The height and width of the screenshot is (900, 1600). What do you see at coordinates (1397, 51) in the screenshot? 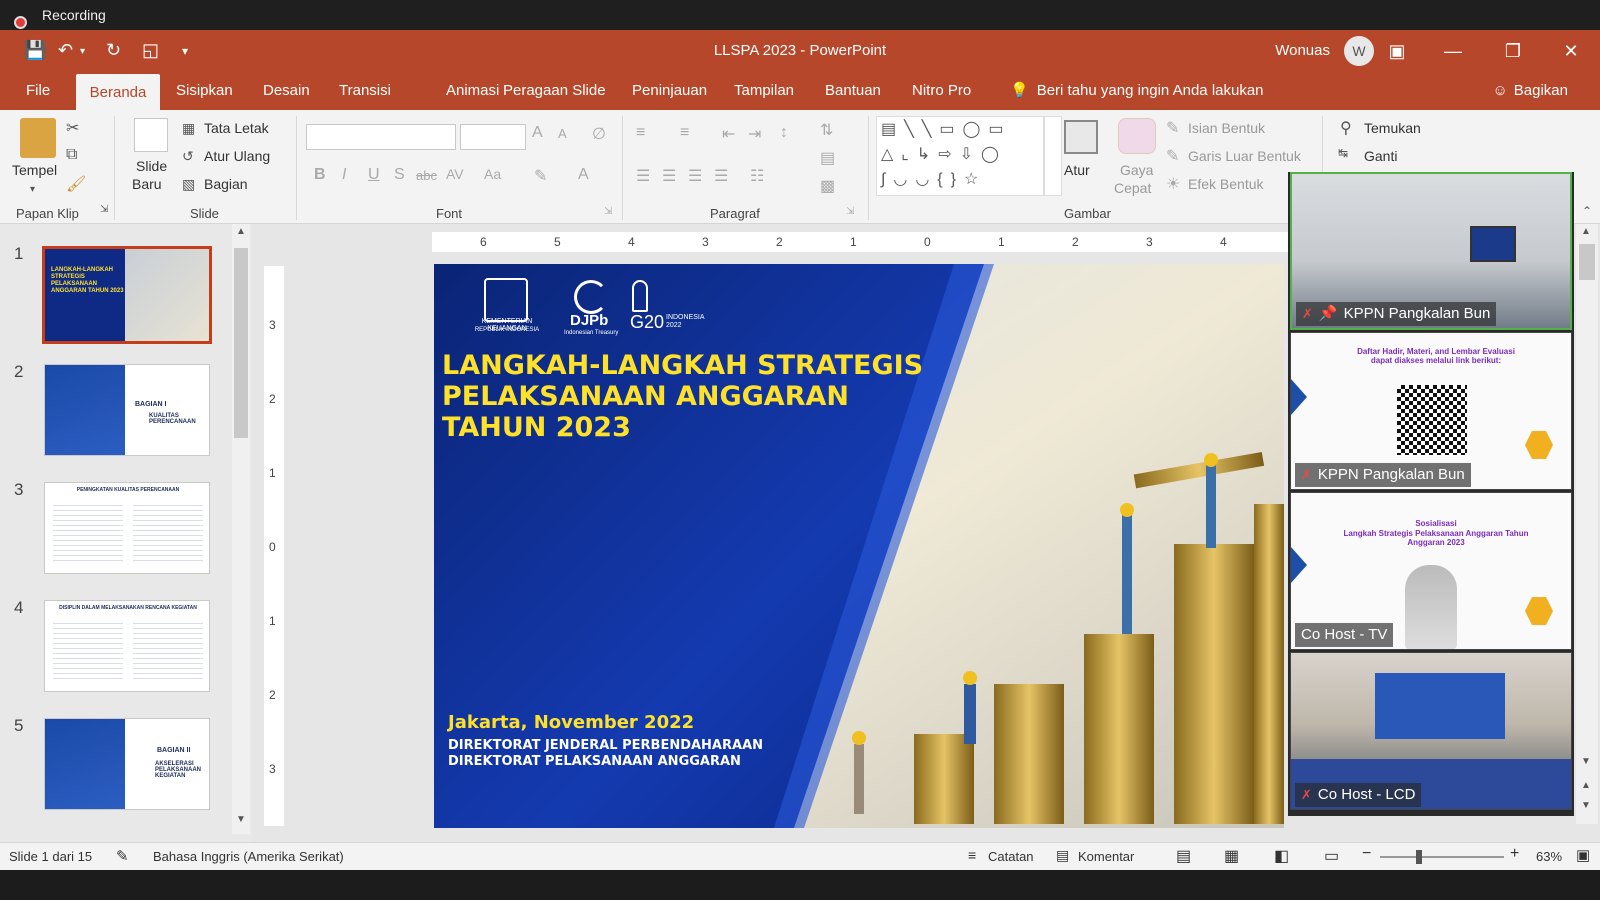
I see `ribbon-display-icon: ▣` at bounding box center [1397, 51].